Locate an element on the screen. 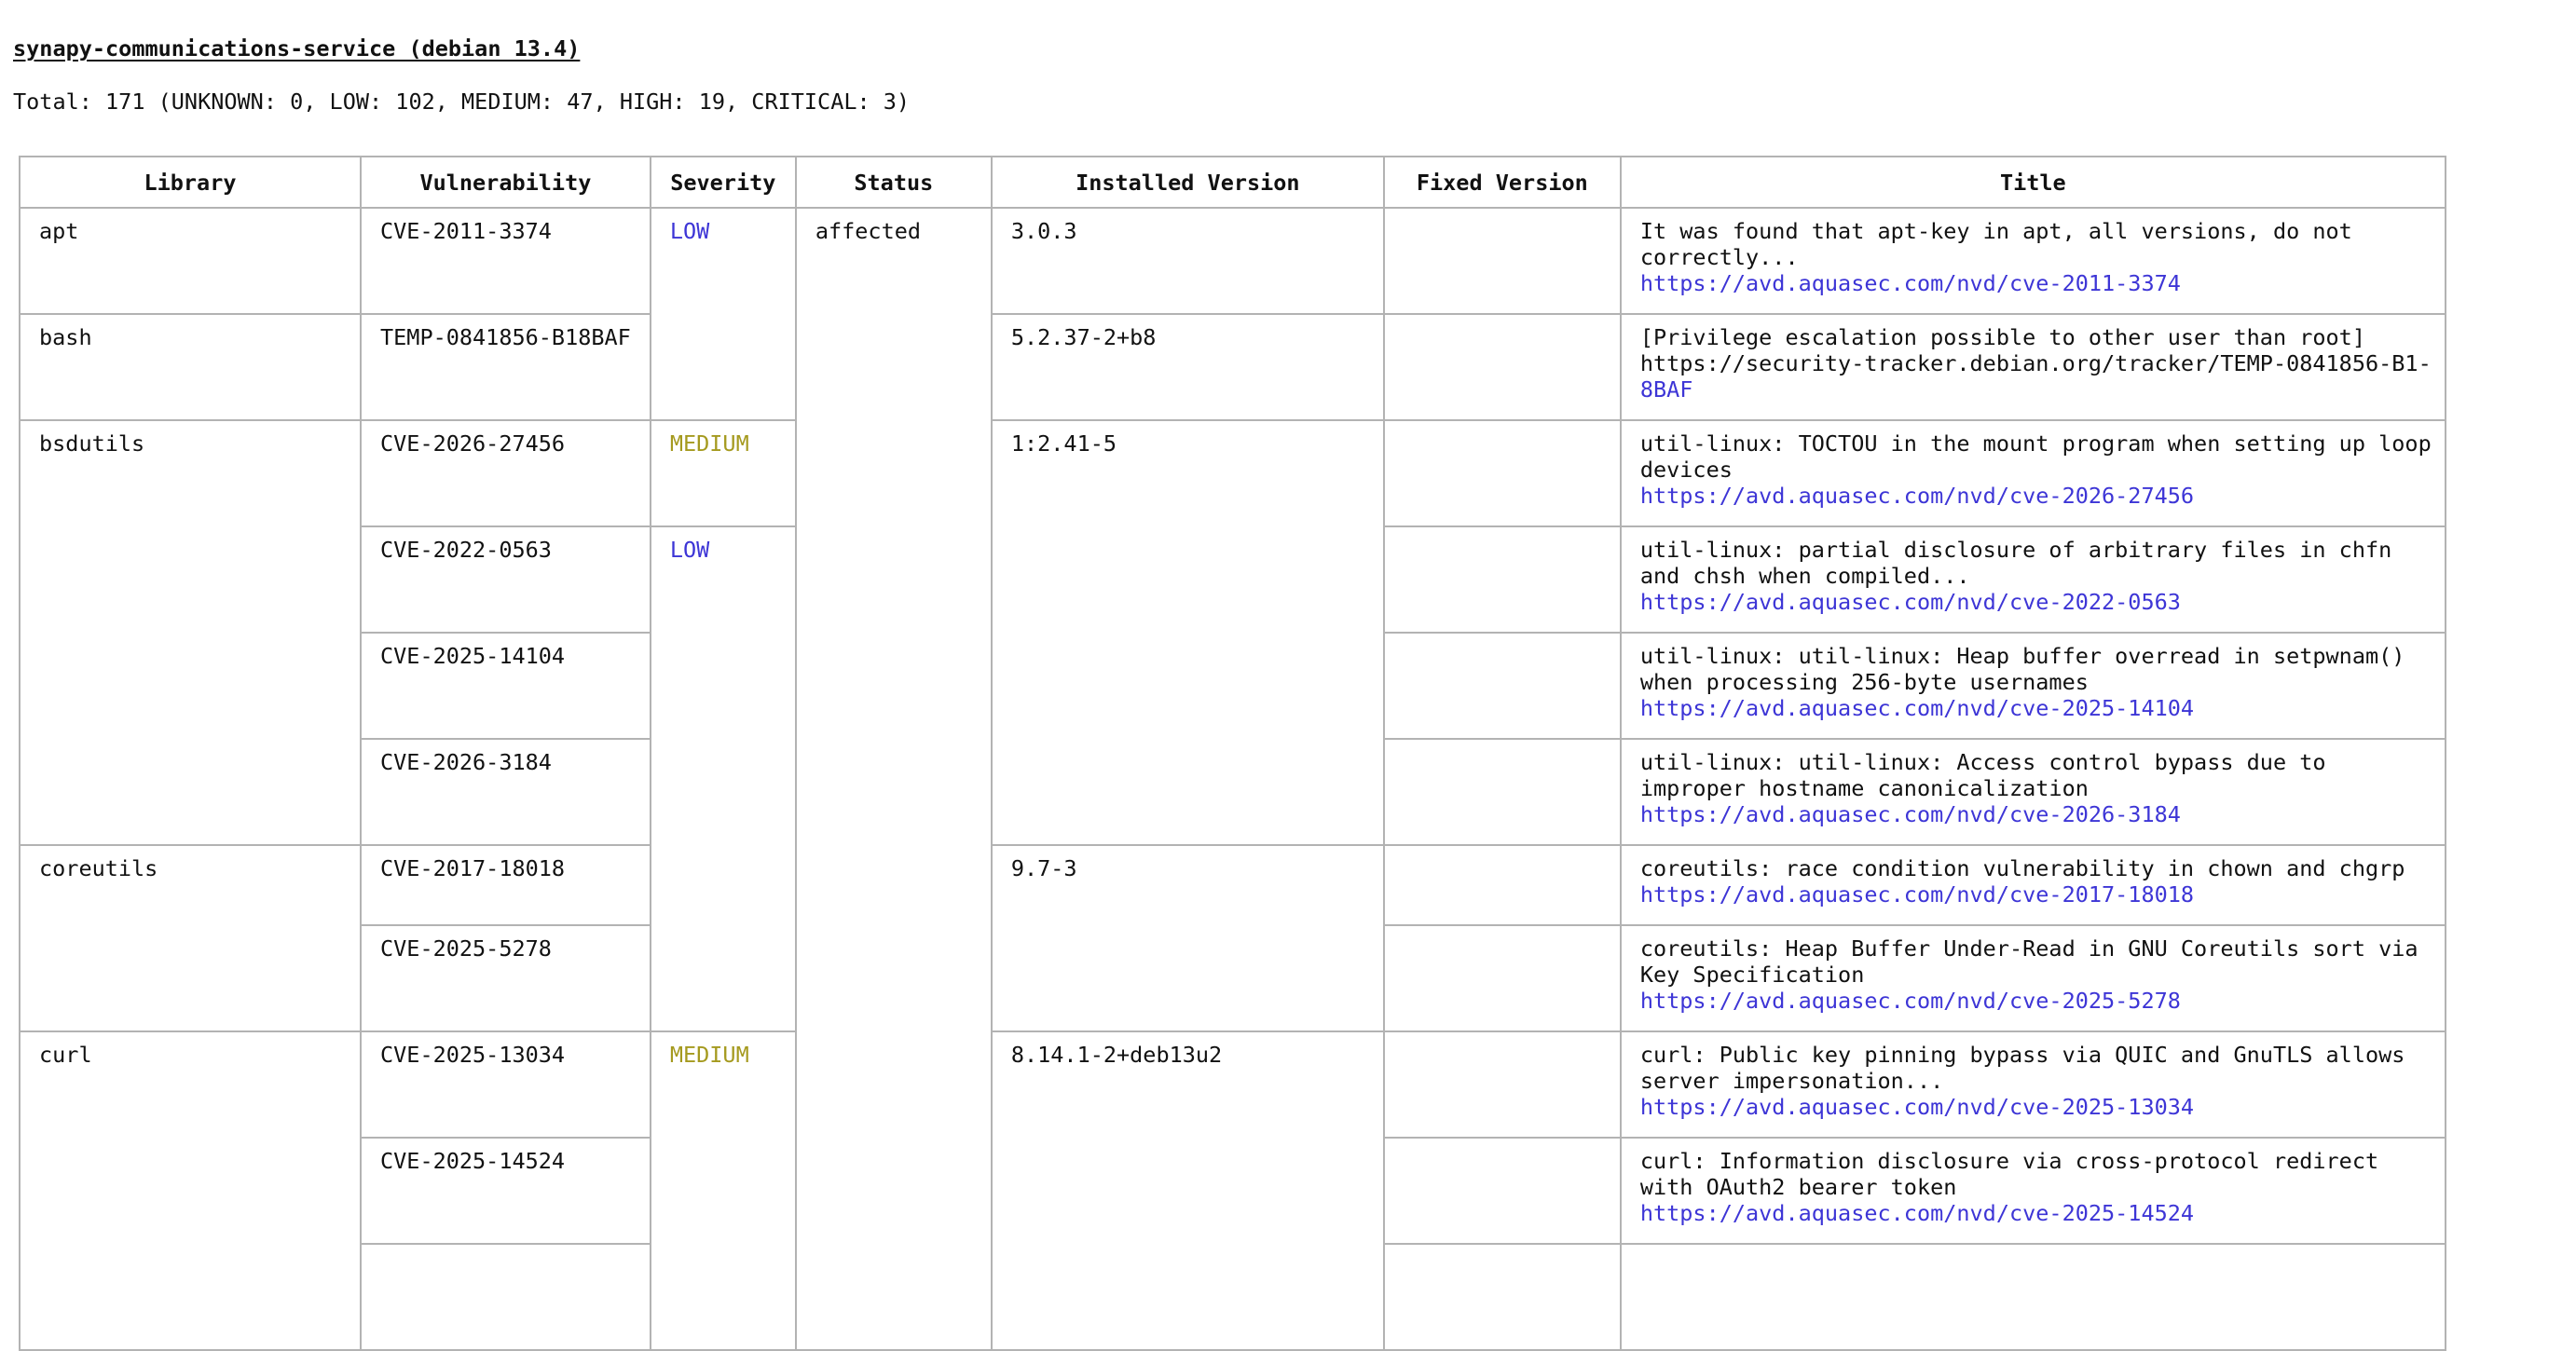 Image resolution: width=2576 pixels, height=1351 pixels. status-cell: affected is located at coordinates (893, 779).